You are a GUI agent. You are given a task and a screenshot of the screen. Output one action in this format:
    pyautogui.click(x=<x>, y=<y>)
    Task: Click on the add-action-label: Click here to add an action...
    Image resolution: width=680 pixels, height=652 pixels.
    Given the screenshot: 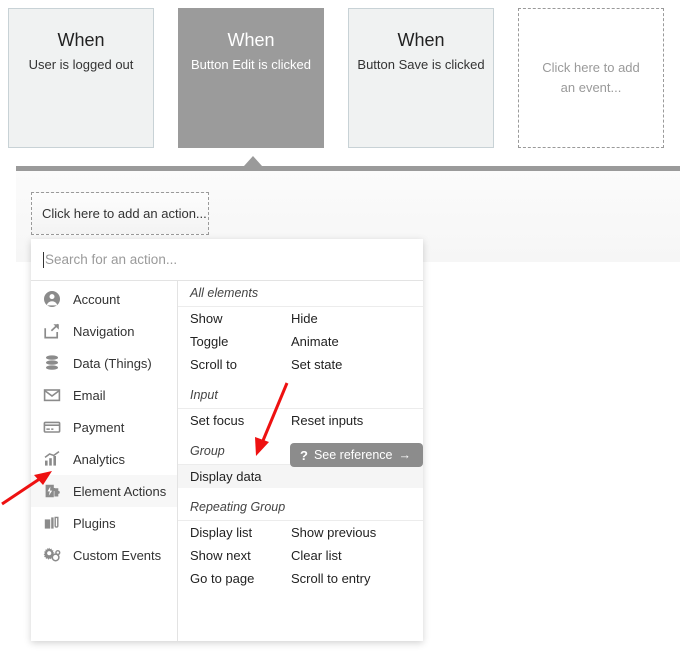 What is the action you would take?
    pyautogui.click(x=124, y=213)
    